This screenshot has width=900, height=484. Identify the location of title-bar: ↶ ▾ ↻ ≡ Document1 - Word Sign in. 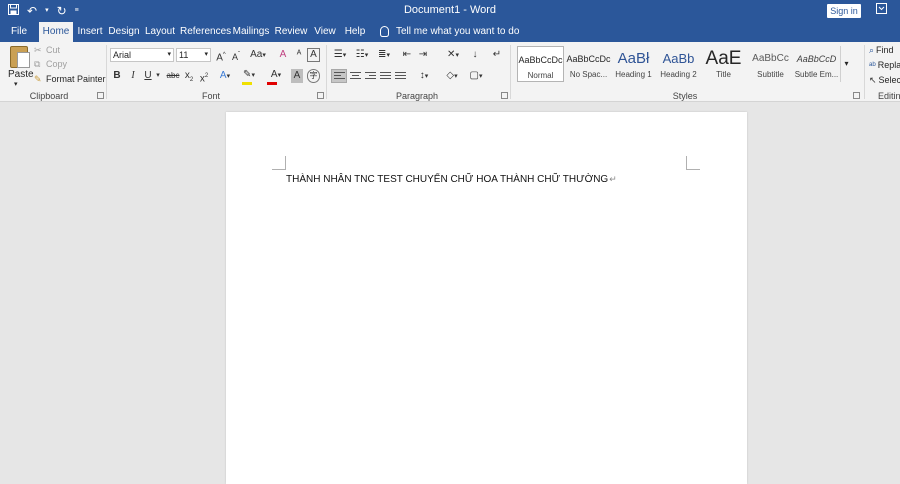
(450, 11).